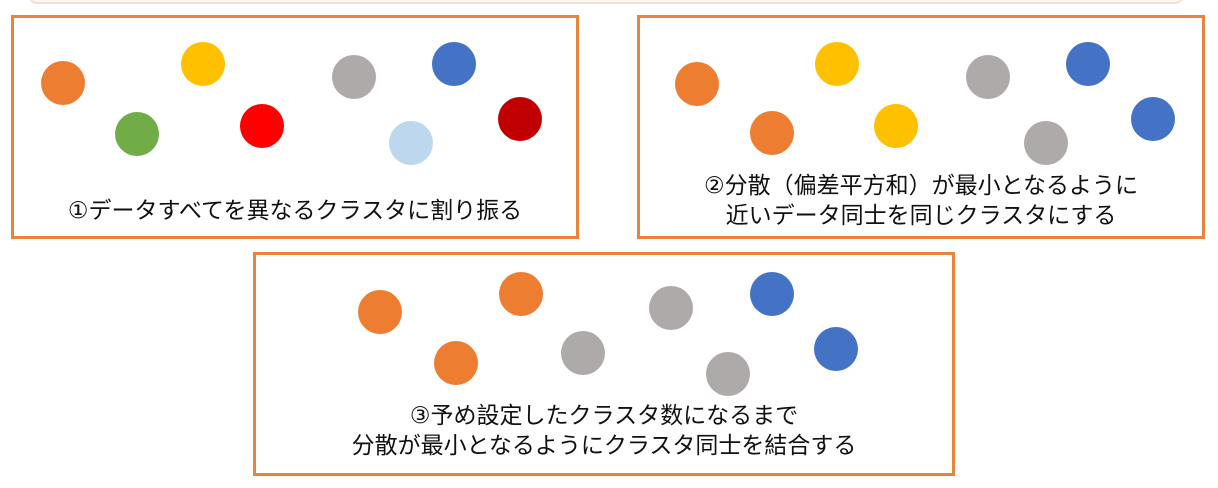  I want to click on green-cluster-dot, so click(137, 134).